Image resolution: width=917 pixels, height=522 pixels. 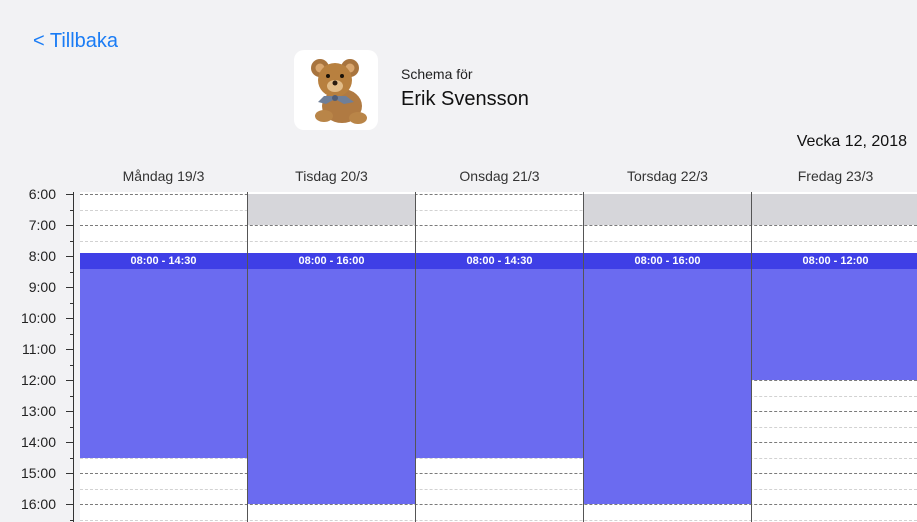 I want to click on time-label: 9:00, so click(x=42, y=287).